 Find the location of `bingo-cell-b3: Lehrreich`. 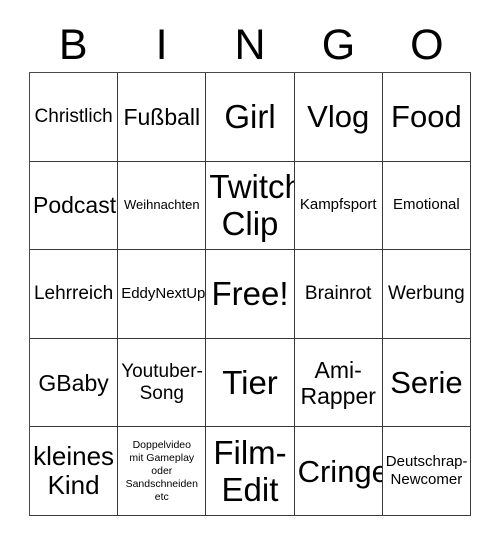

bingo-cell-b3: Lehrreich is located at coordinates (74, 294).